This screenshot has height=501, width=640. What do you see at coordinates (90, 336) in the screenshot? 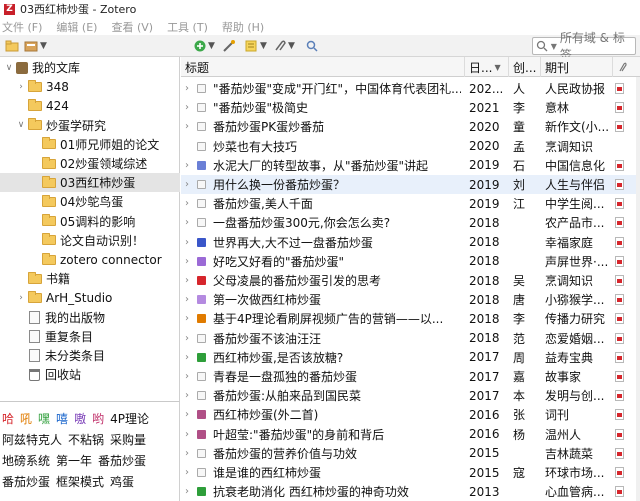
I see `collection-item: 重复条目` at bounding box center [90, 336].